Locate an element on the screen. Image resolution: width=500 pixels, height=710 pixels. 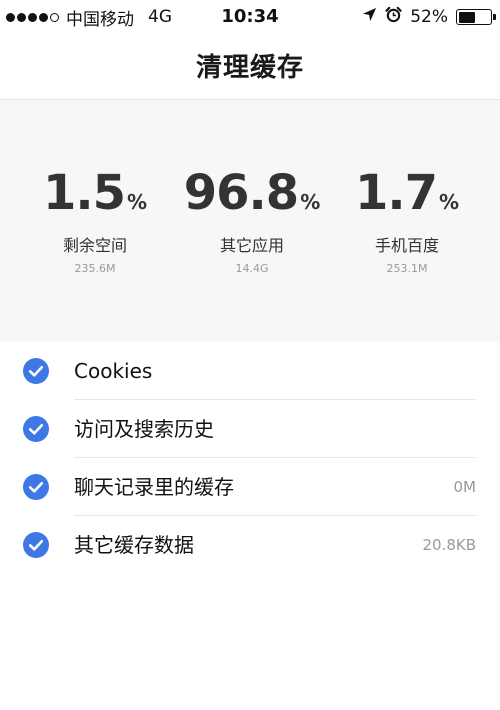
stat-percent: 1.5 is located at coordinates (84, 193).